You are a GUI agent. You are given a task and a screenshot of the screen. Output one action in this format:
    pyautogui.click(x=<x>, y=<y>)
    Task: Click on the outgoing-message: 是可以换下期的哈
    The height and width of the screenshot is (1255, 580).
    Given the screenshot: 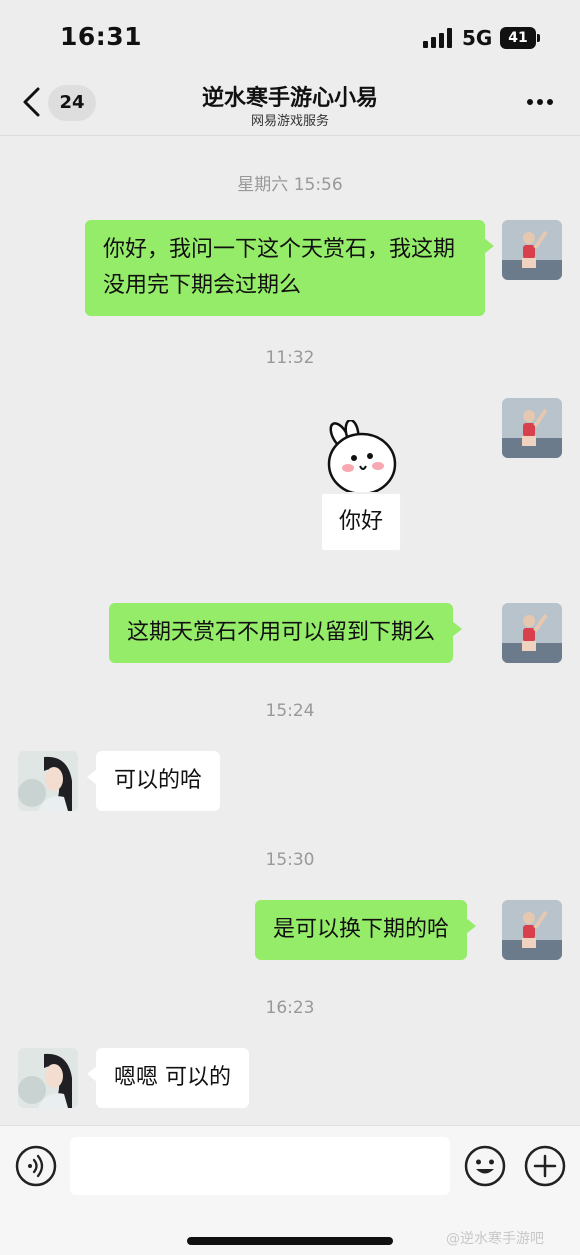 What is the action you would take?
    pyautogui.click(x=366, y=930)
    